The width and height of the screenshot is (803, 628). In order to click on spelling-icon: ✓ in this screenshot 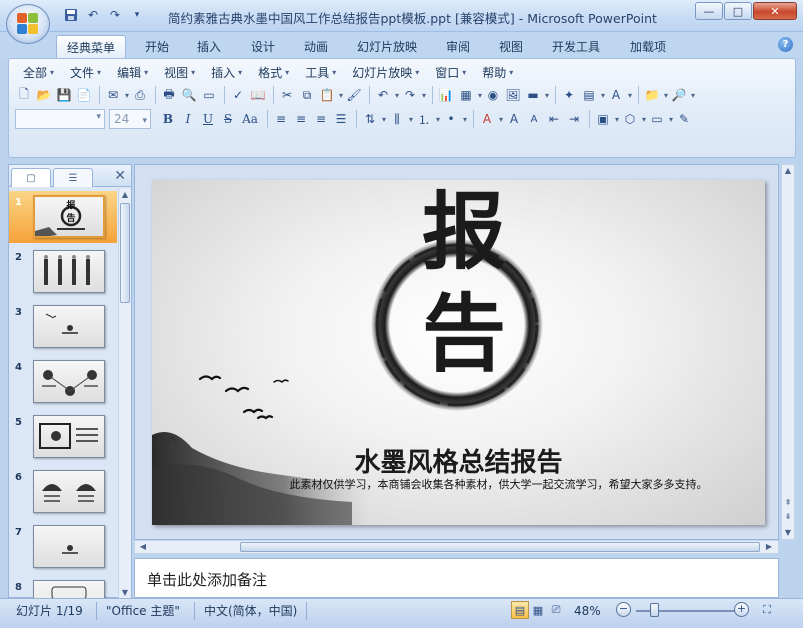, I will do `click(238, 95)`.